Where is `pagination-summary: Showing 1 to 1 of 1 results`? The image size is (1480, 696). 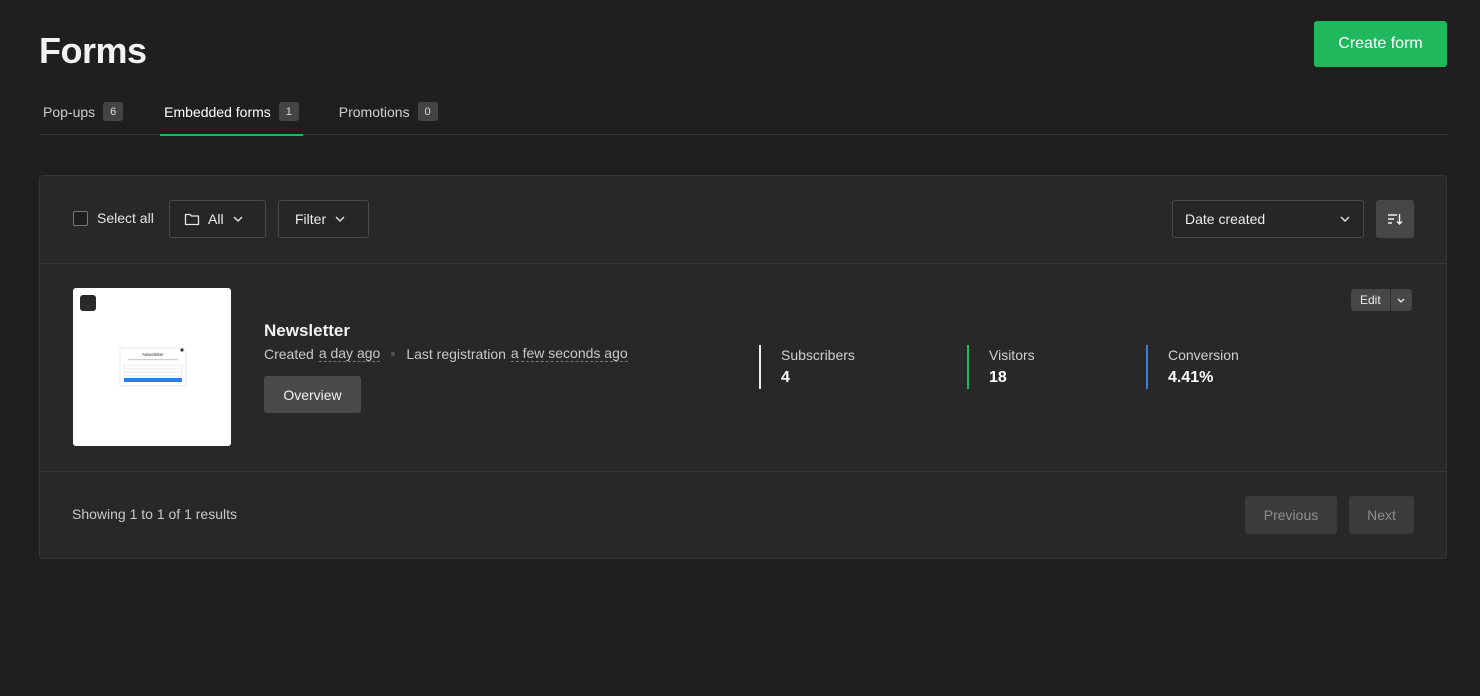 pagination-summary: Showing 1 to 1 of 1 results is located at coordinates (154, 514).